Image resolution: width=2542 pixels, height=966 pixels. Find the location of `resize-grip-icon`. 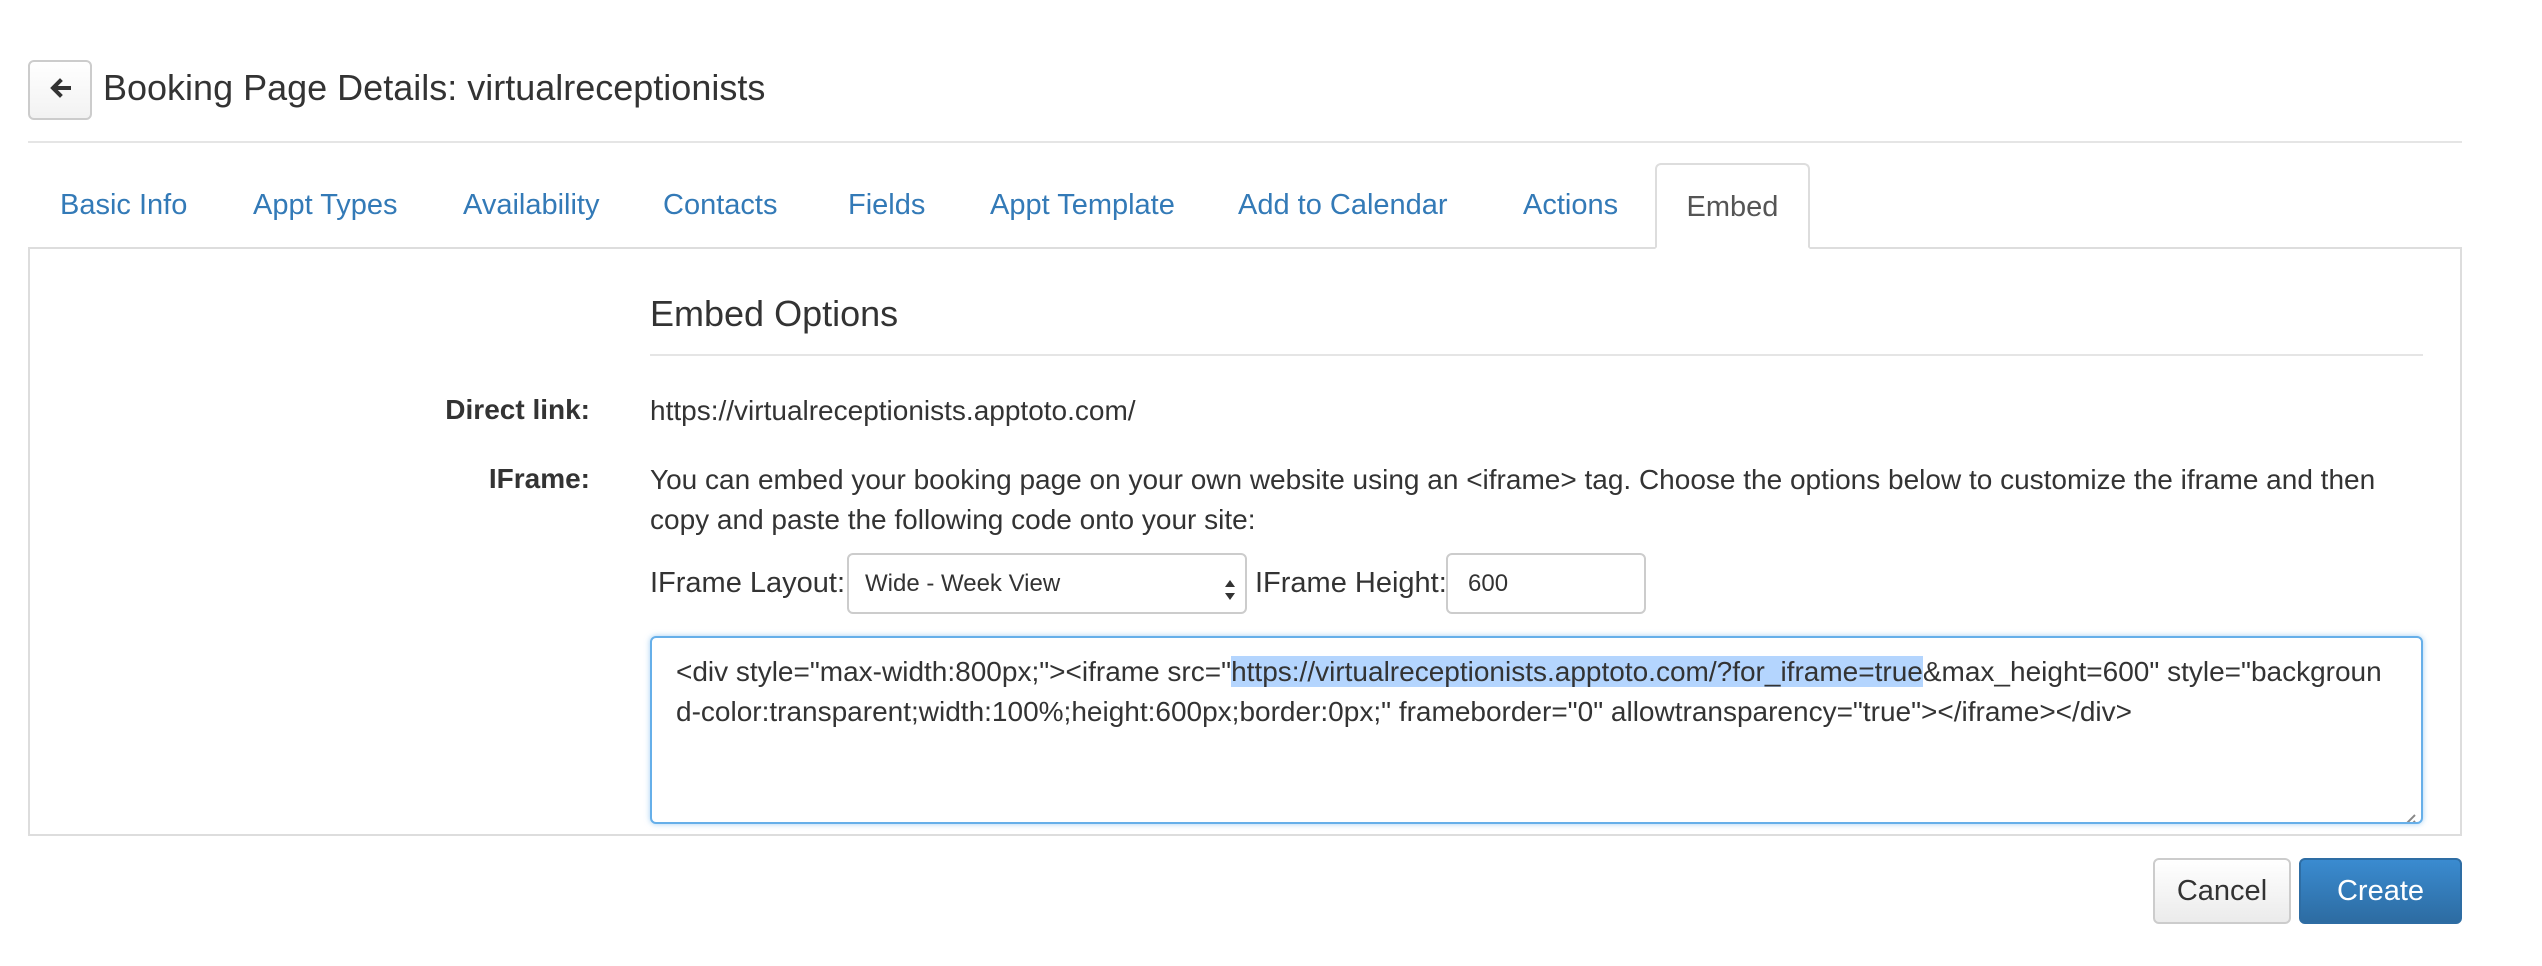

resize-grip-icon is located at coordinates (2408, 811).